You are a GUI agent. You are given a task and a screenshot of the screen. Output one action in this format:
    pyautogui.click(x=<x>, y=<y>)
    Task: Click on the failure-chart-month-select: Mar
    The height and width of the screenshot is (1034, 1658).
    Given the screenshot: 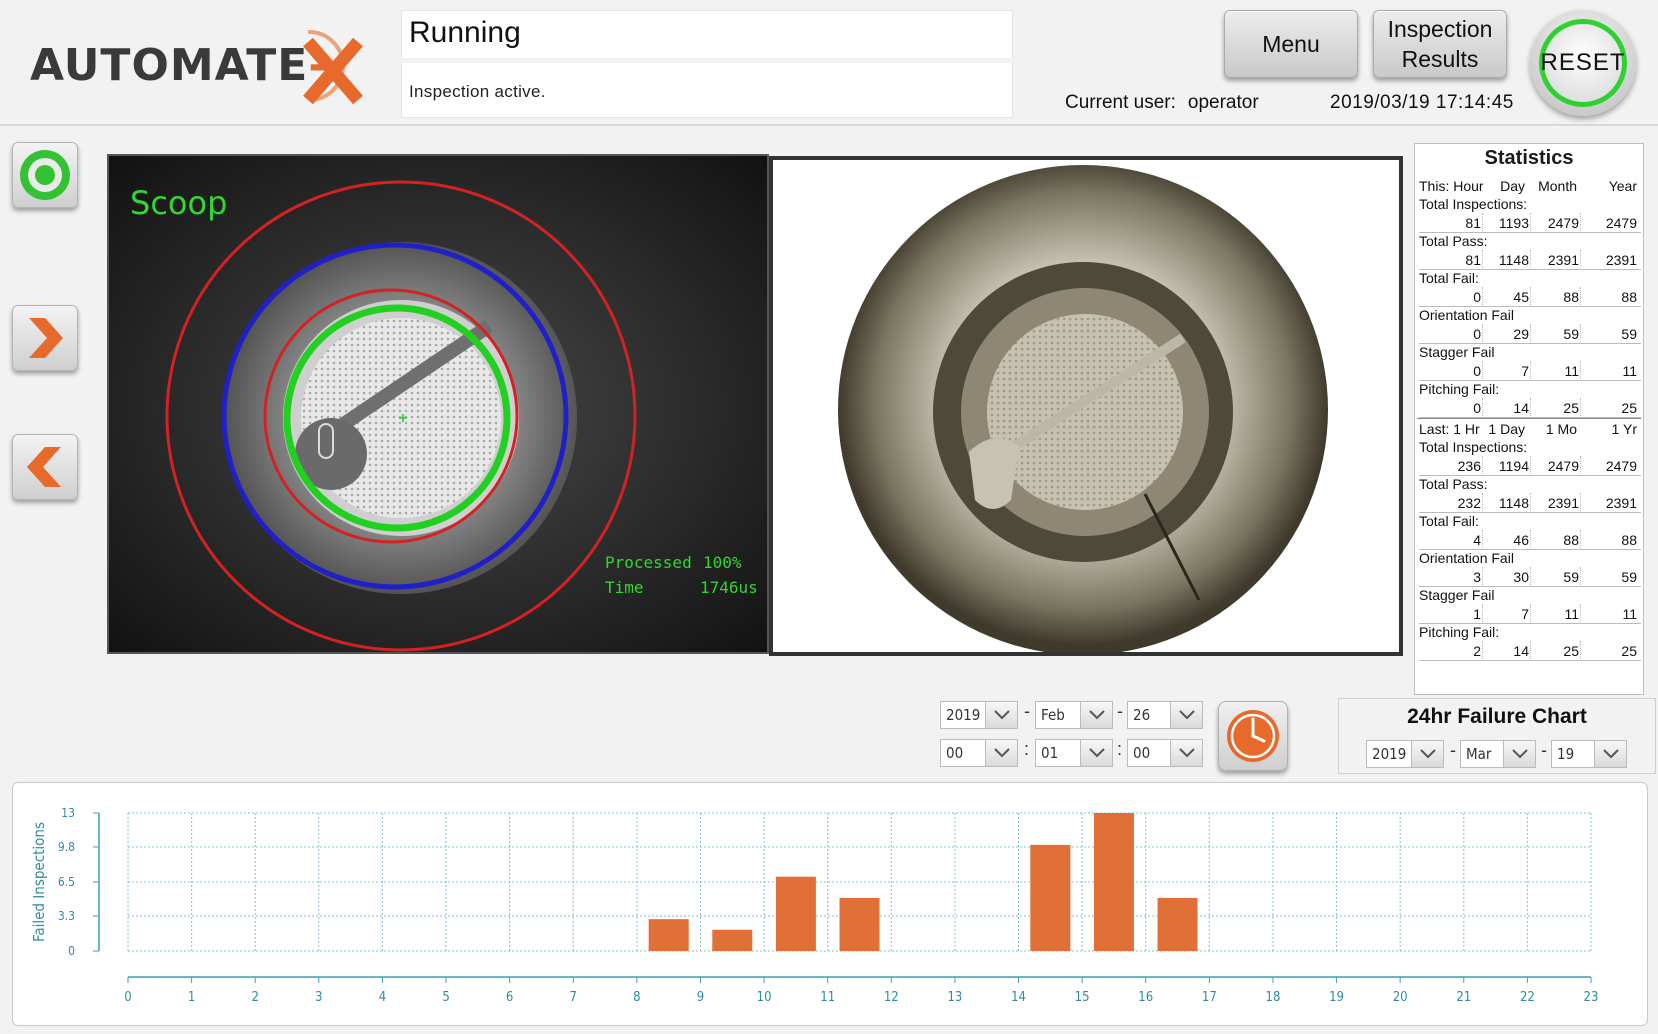 What is the action you would take?
    pyautogui.click(x=1498, y=754)
    